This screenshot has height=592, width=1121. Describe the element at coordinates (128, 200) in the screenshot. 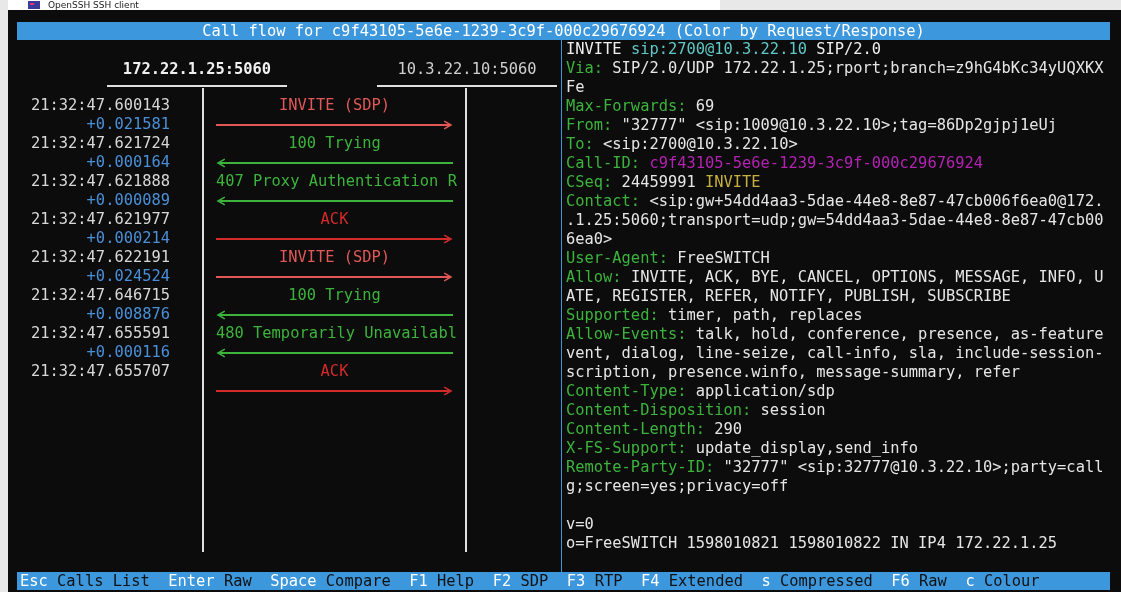

I see `time-delta: +0.000089` at that location.